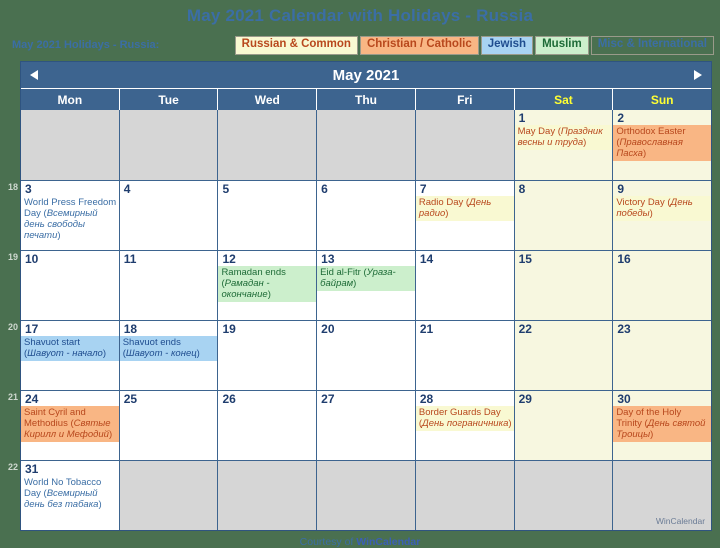  Describe the element at coordinates (168, 425) in the screenshot. I see `calendar-day-cell: 25` at that location.